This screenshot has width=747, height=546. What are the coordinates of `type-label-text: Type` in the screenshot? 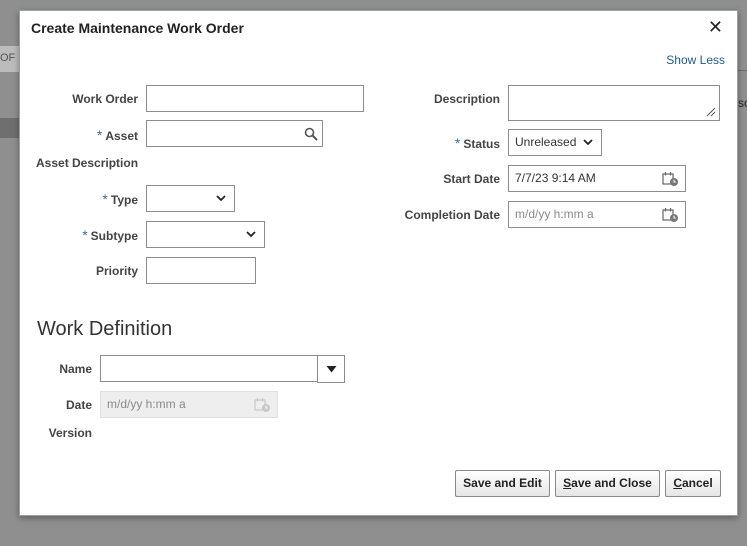 It's located at (124, 200).